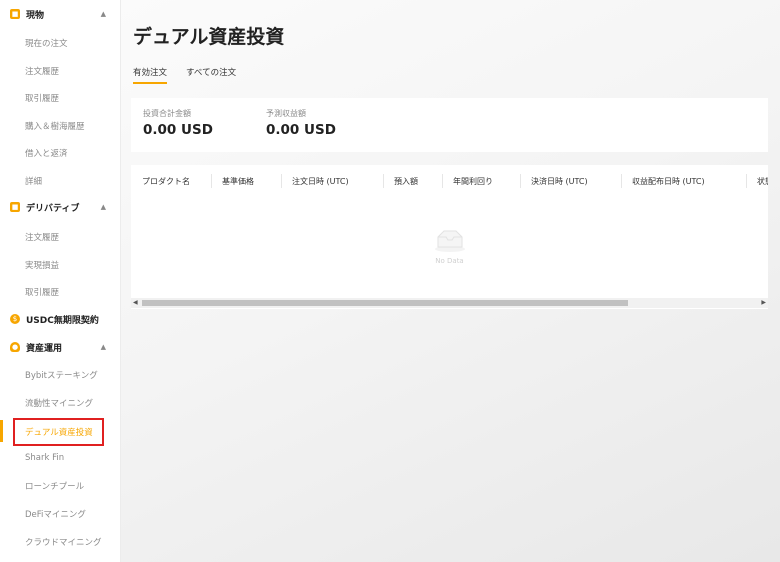 The height and width of the screenshot is (562, 780). Describe the element at coordinates (58, 432) in the screenshot. I see `highlight-box` at that location.